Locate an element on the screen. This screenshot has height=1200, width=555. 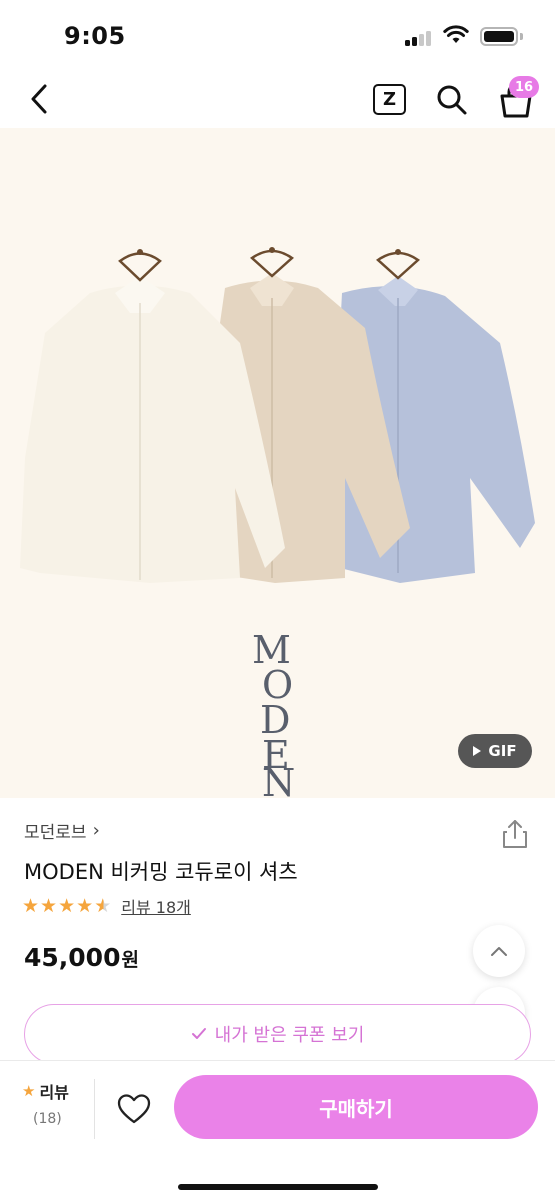
cart-count-badge: 16 is located at coordinates (524, 87).